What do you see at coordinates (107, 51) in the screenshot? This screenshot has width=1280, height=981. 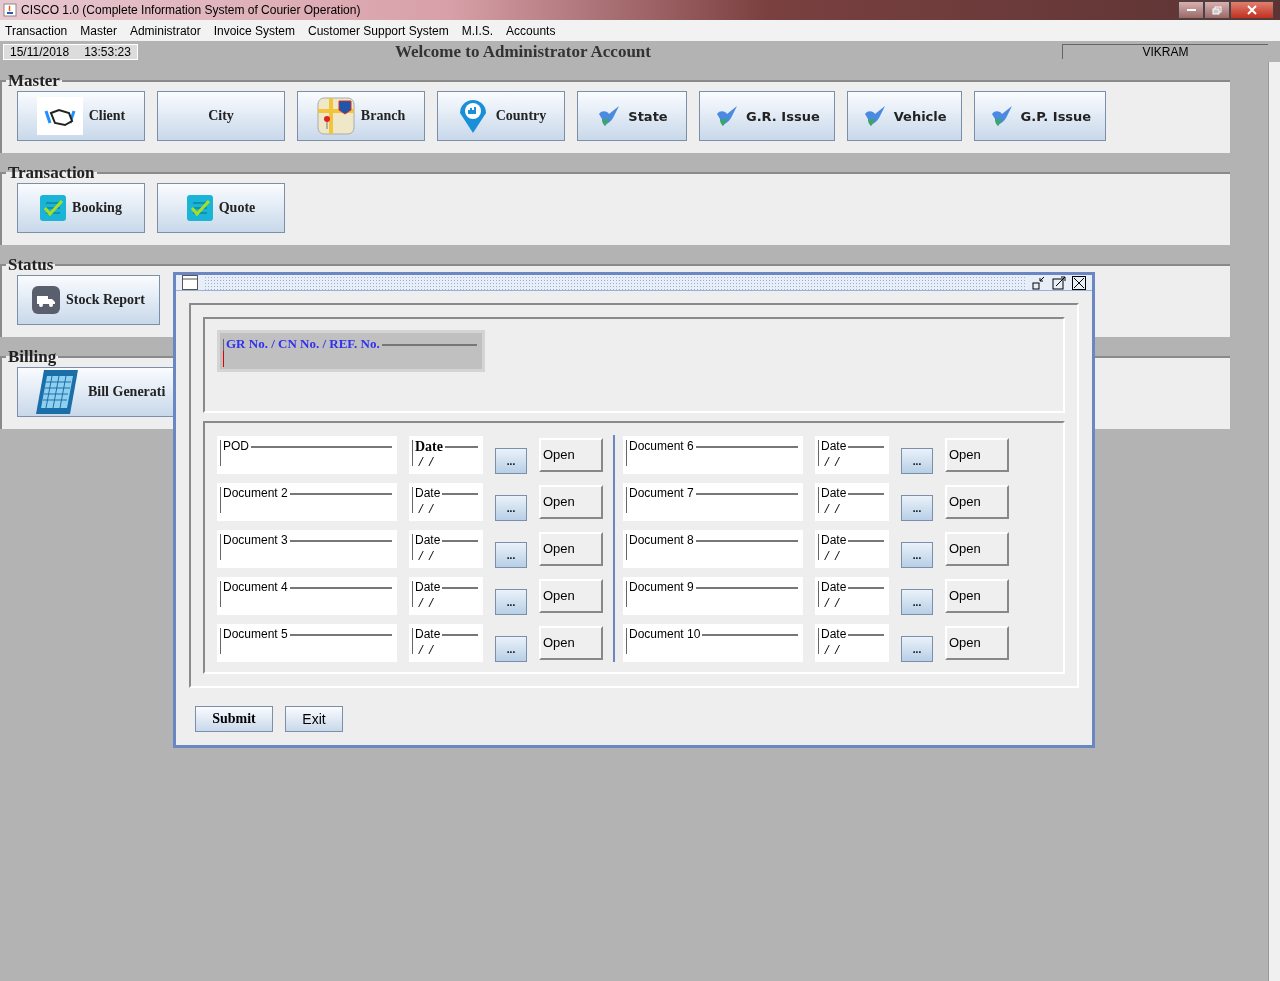 I see `time-text: 13:53:23` at bounding box center [107, 51].